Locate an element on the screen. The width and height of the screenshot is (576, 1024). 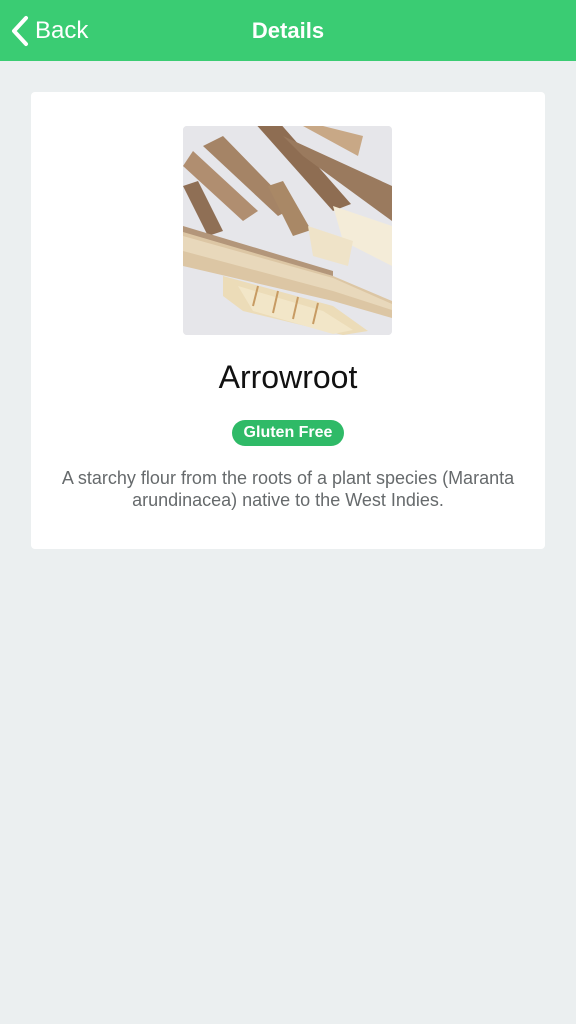
back-label: Back is located at coordinates (62, 30).